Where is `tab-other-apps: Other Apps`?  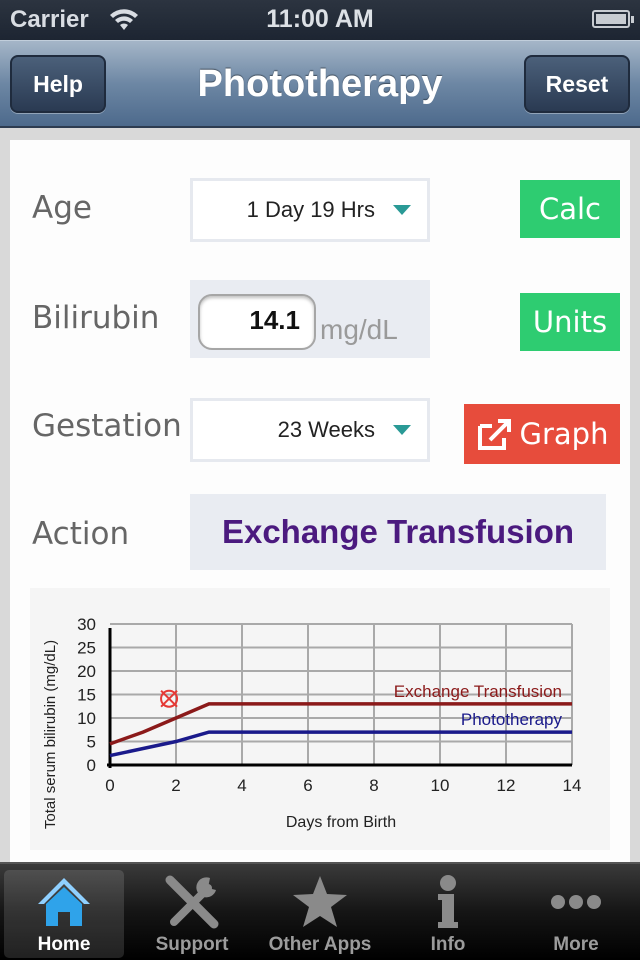
tab-other-apps: Other Apps is located at coordinates (320, 914).